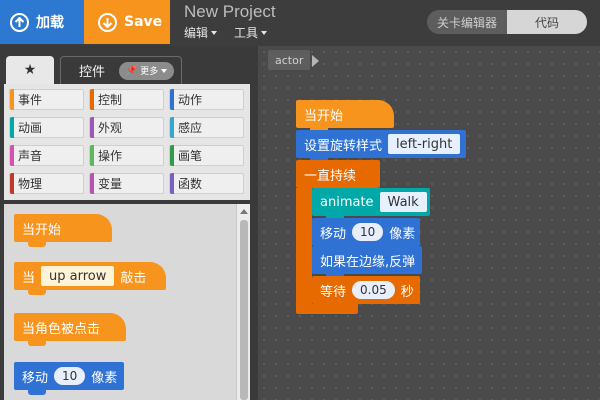 The image size is (600, 400). I want to click on category-looks: 外观, so click(126, 127).